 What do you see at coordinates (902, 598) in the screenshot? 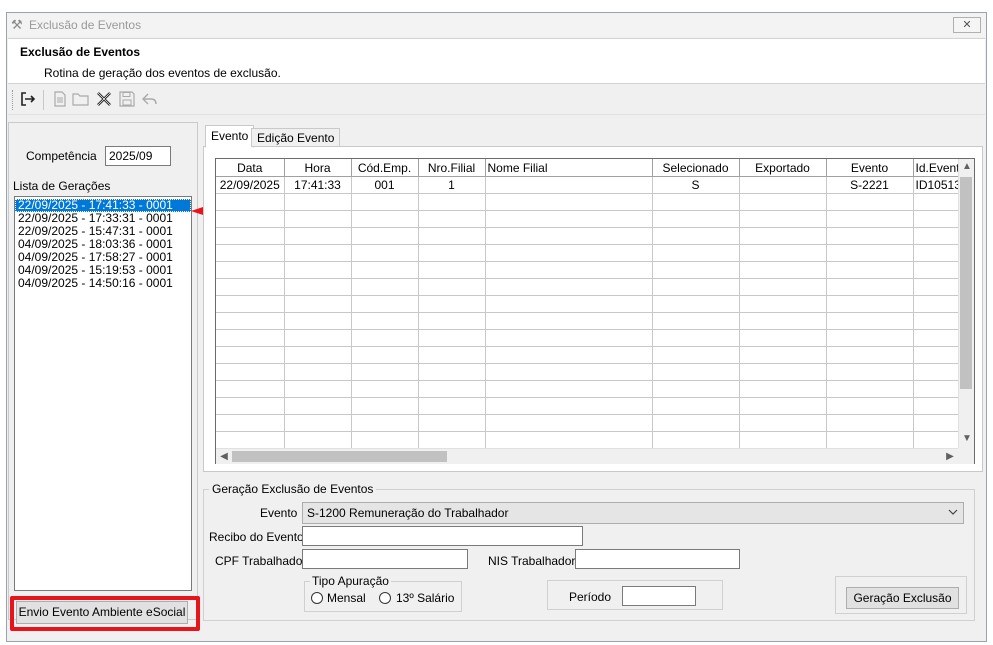
I see `geracao-exclusao-button: Geração Exclusão` at bounding box center [902, 598].